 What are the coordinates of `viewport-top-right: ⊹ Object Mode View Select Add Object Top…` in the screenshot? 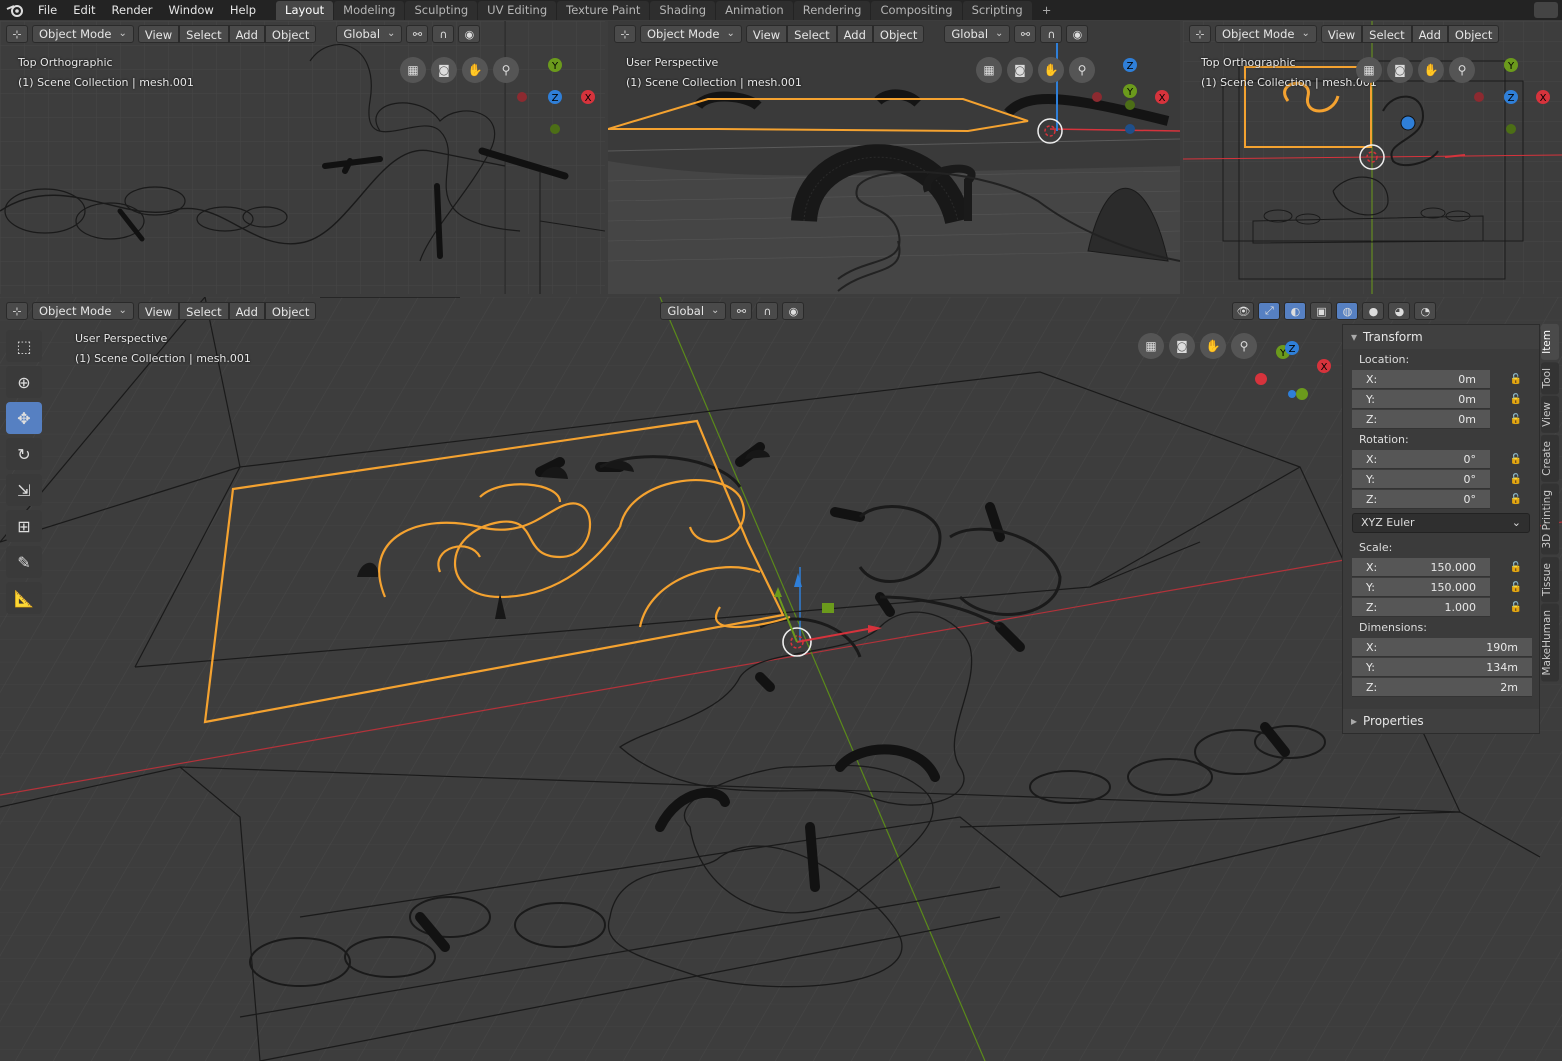 It's located at (1372, 157).